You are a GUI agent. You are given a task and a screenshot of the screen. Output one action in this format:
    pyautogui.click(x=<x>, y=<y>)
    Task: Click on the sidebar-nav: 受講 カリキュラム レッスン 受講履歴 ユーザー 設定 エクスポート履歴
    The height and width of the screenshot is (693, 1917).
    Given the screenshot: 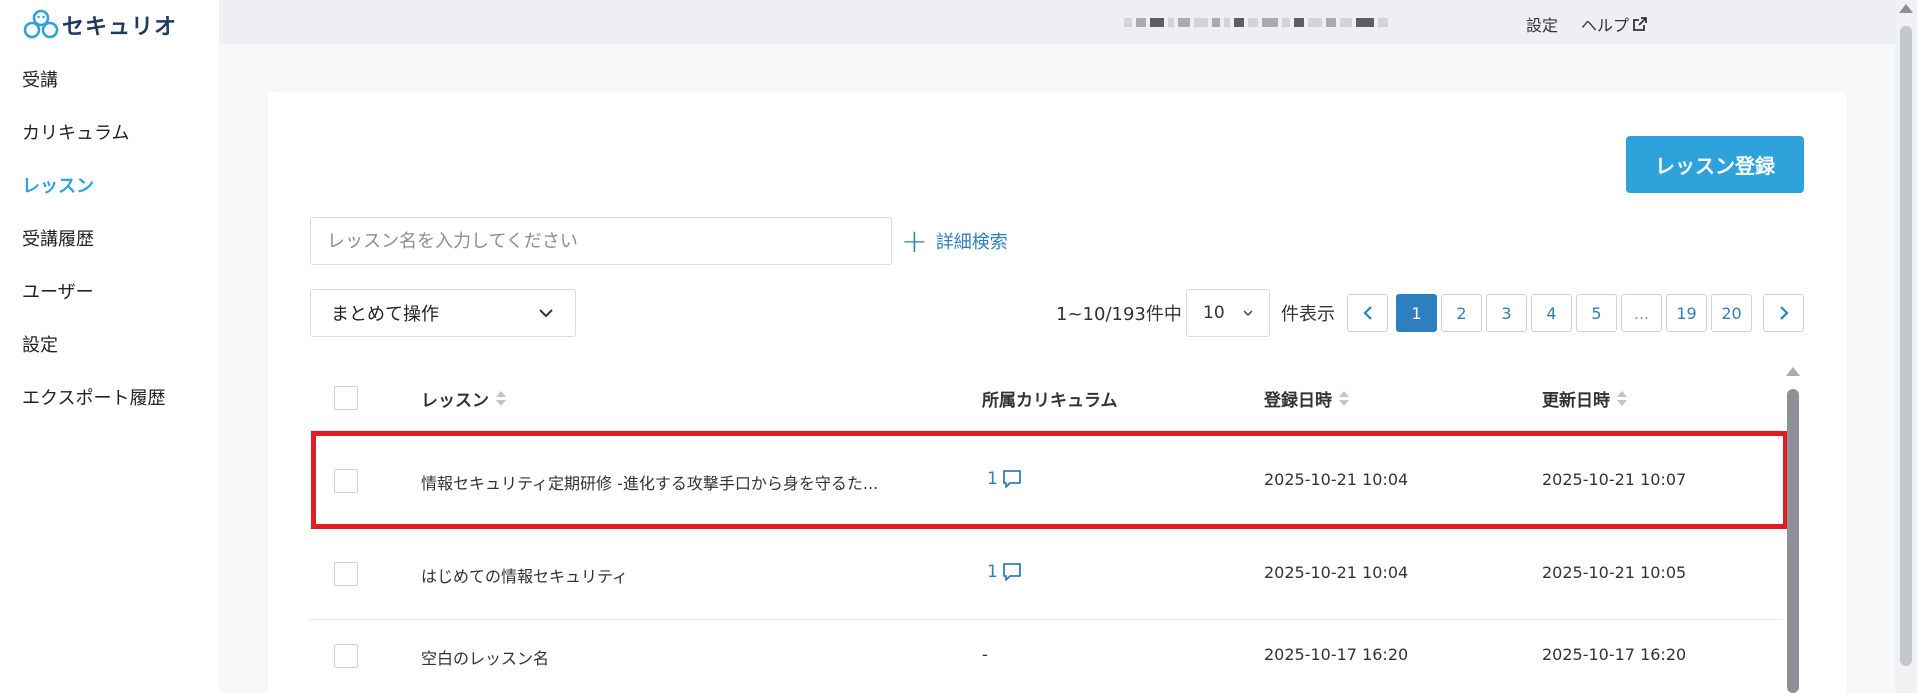 What is the action you would take?
    pyautogui.click(x=109, y=241)
    